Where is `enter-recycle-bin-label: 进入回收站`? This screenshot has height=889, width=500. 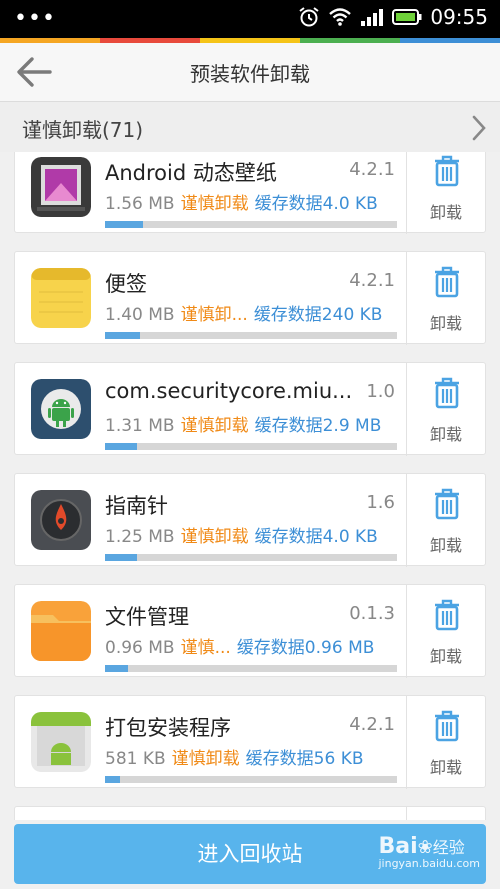 enter-recycle-bin-label: 进入回收站 is located at coordinates (250, 854).